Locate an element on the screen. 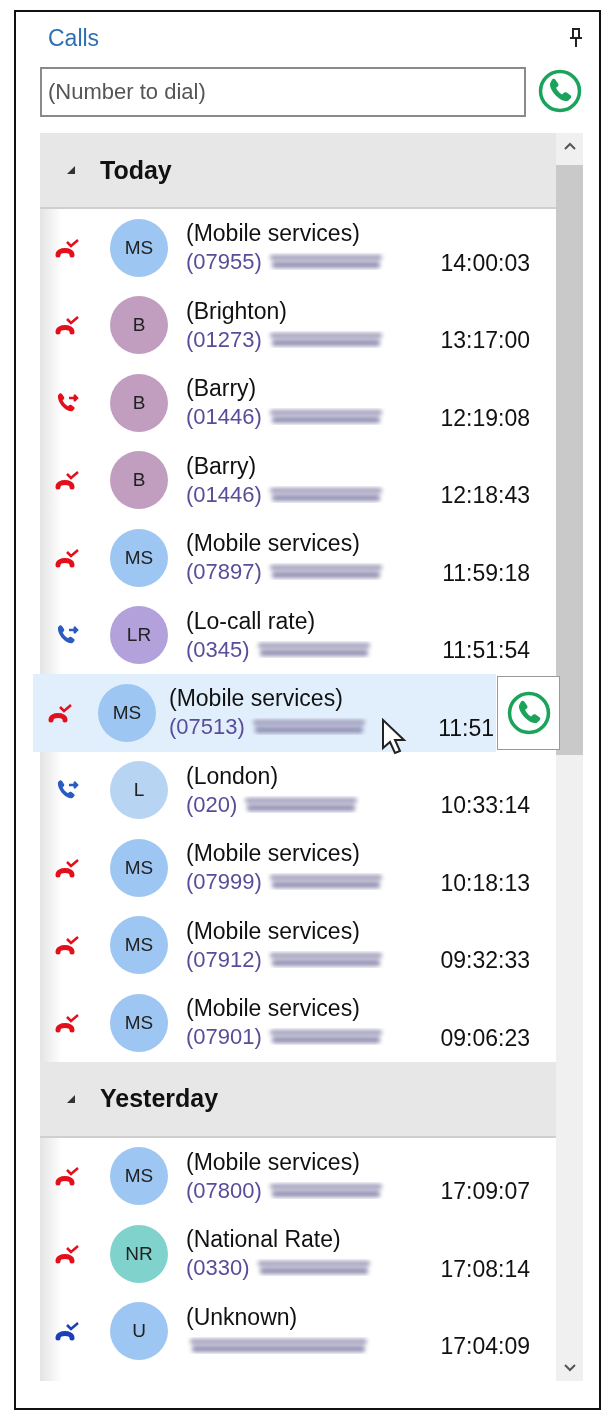 The width and height of the screenshot is (608, 1412). call-time: 17:04:09 is located at coordinates (485, 1347).